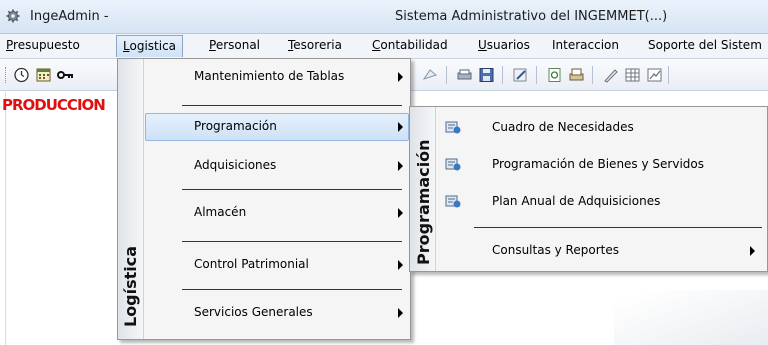  What do you see at coordinates (576, 201) in the screenshot?
I see `menu-item-label: Plan Anual de Adquisiciones` at bounding box center [576, 201].